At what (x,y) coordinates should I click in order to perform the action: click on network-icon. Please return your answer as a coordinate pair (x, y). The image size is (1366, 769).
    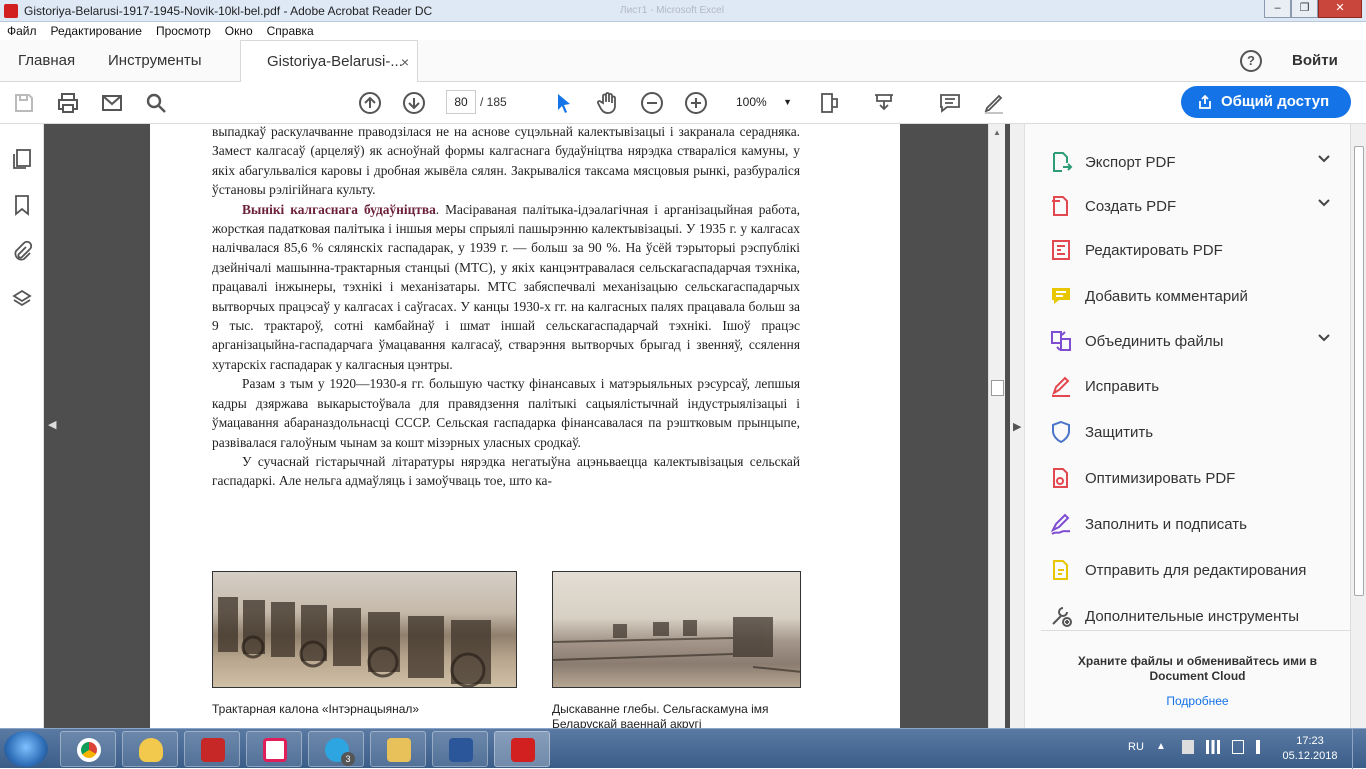
    Looking at the image, I should click on (1188, 747).